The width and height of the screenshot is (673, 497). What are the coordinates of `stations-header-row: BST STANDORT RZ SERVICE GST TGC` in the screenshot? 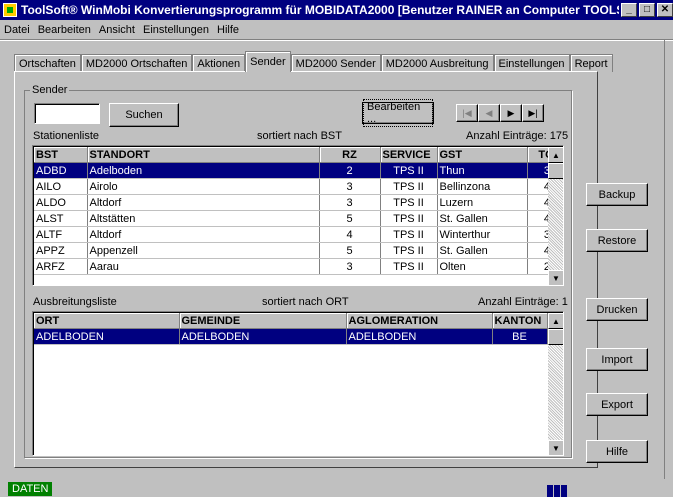 It's located at (298, 155).